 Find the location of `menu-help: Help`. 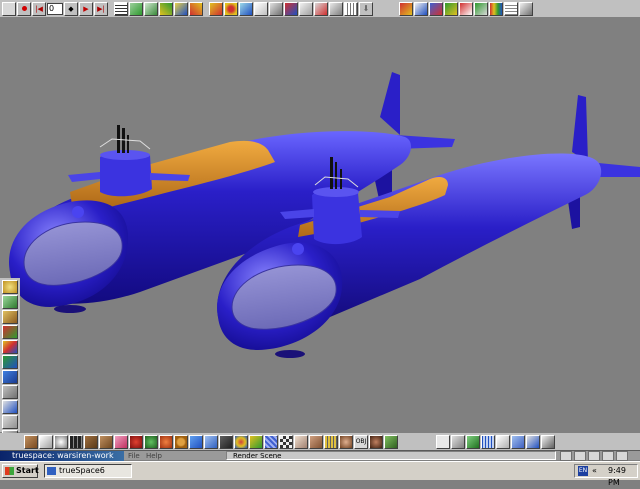

menu-help: Help is located at coordinates (154, 456).